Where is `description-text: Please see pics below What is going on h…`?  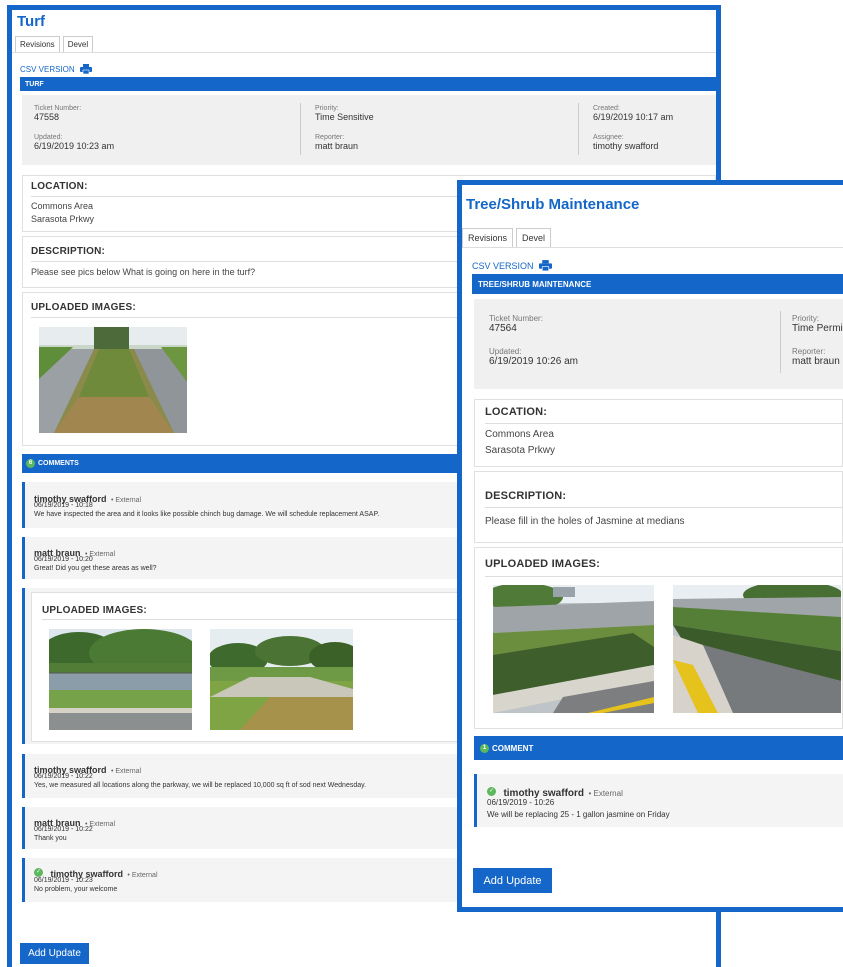 description-text: Please see pics below What is going on h… is located at coordinates (143, 272).